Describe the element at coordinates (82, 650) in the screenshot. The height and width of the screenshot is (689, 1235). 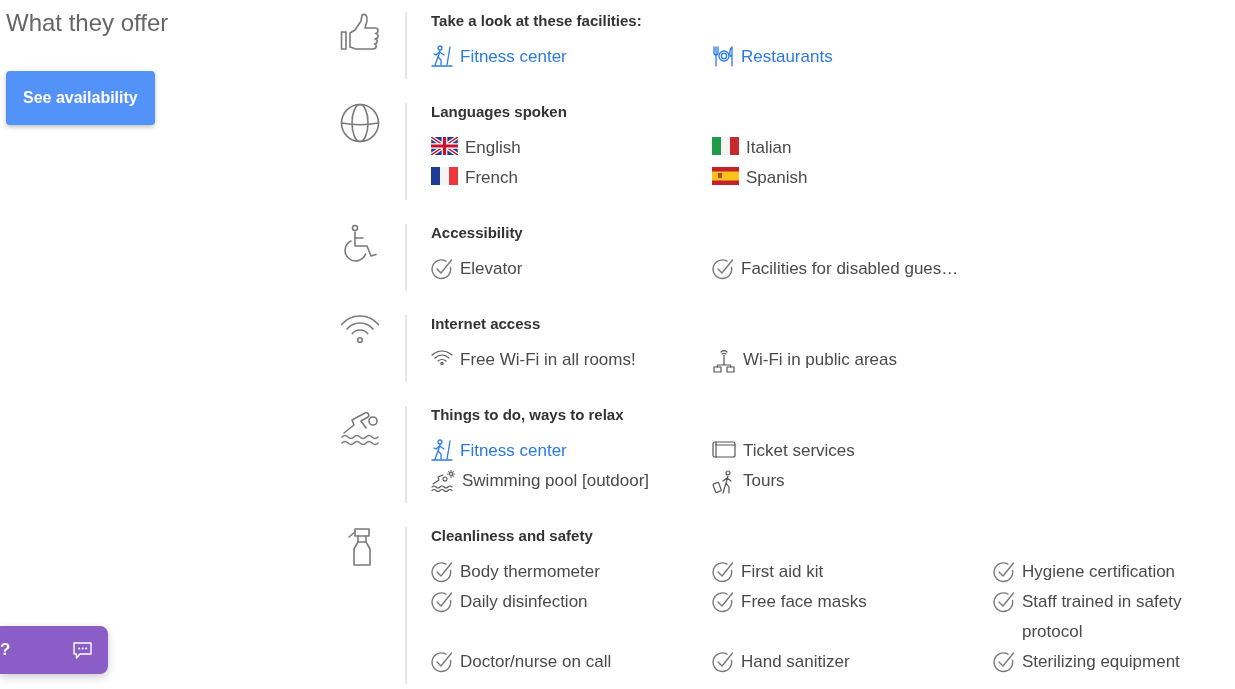
I see `chat-bubble-icon` at that location.